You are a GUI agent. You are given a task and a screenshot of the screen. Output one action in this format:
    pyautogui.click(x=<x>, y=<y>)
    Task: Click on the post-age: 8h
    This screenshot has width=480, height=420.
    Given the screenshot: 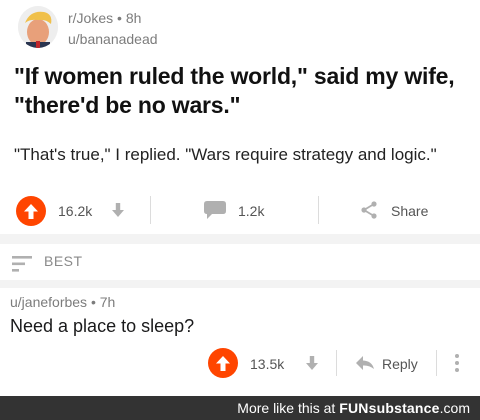 What is the action you would take?
    pyautogui.click(x=133, y=18)
    